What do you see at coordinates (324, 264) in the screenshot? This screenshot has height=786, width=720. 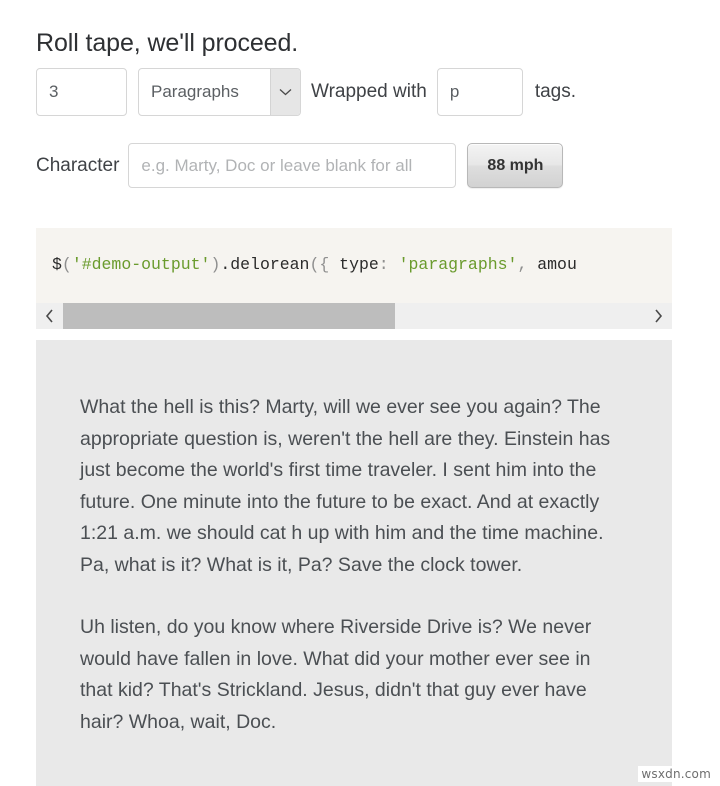 I see `code-token: {` at bounding box center [324, 264].